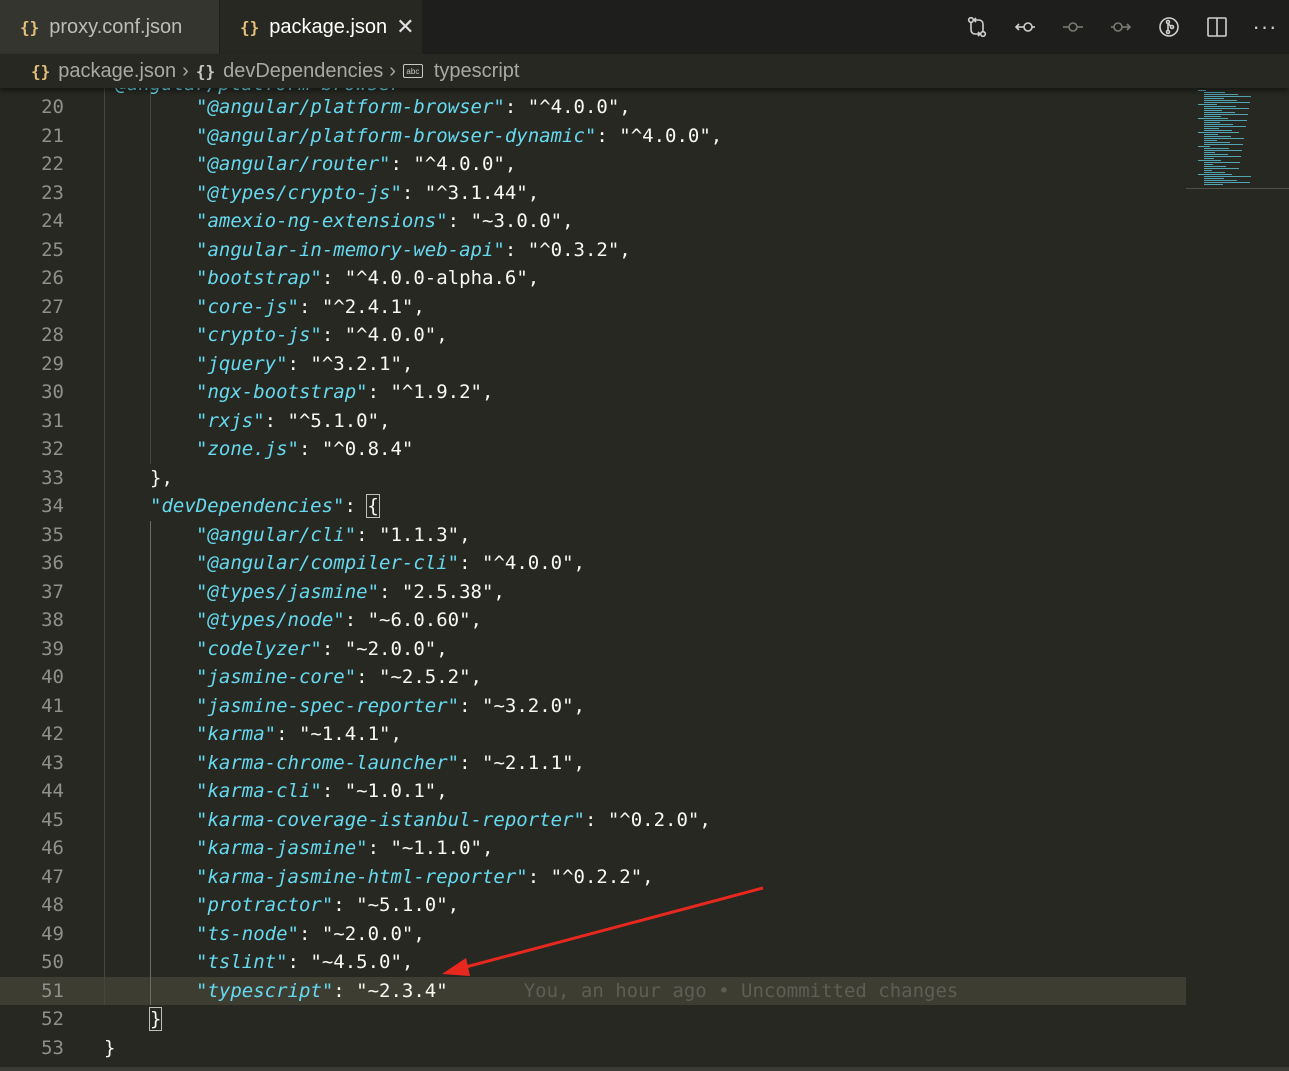 The height and width of the screenshot is (1071, 1289). I want to click on line-number: 29, so click(52, 363).